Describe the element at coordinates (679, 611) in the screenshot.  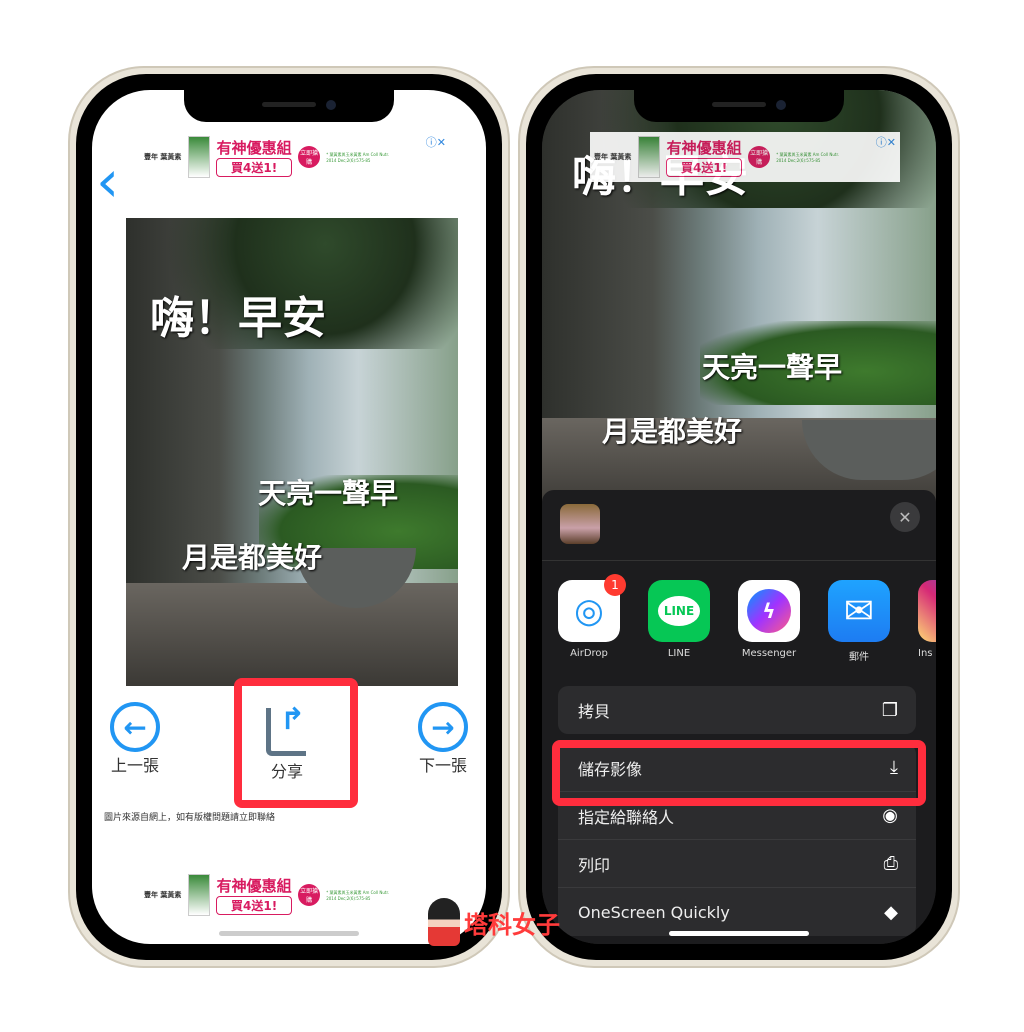
I see `line-icon: LINE` at that location.